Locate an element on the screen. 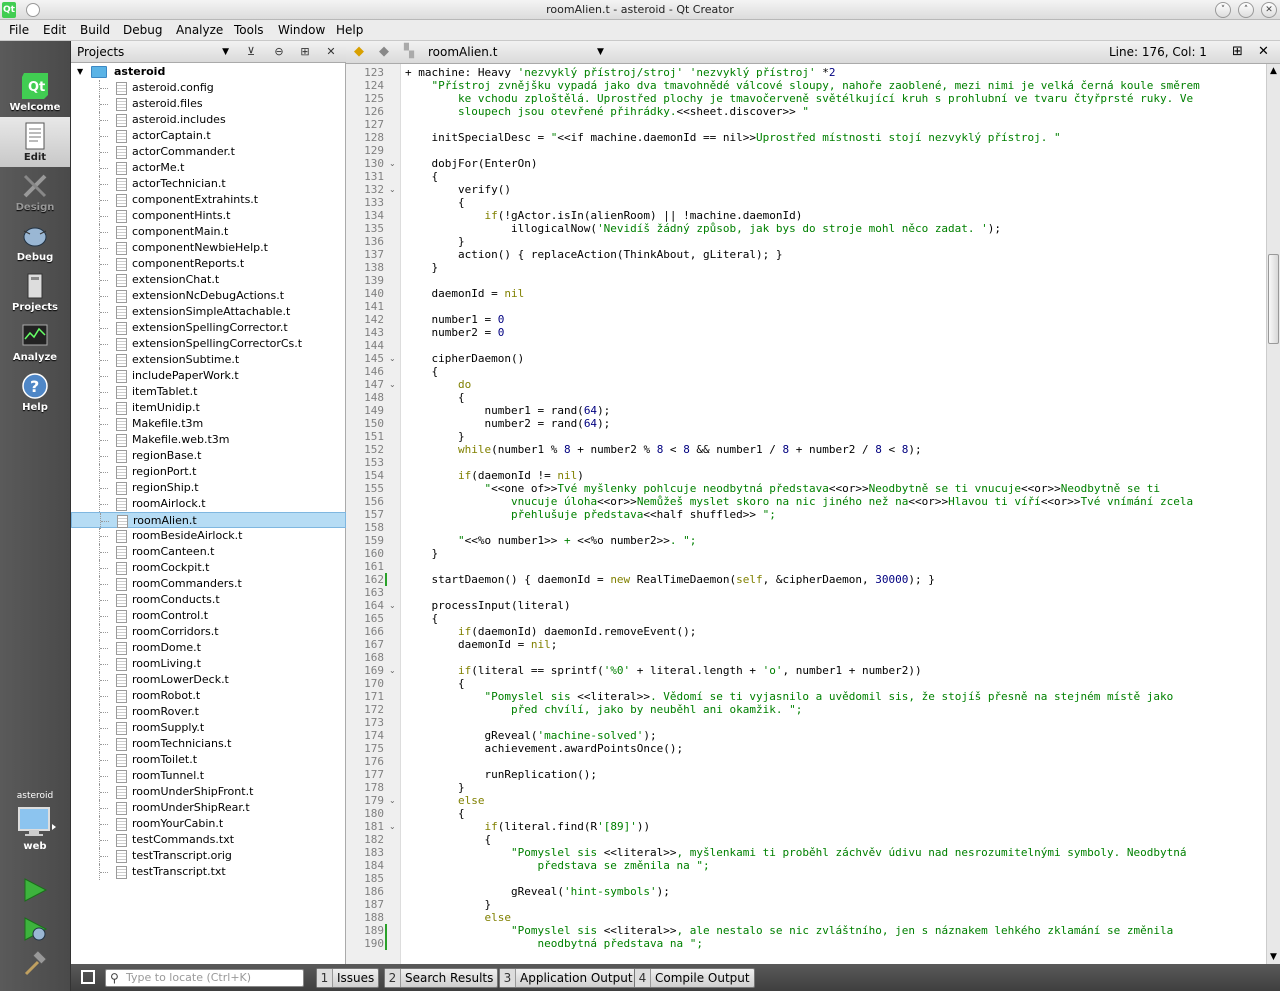  tree-file-item: itemUnidip.t is located at coordinates (208, 408).